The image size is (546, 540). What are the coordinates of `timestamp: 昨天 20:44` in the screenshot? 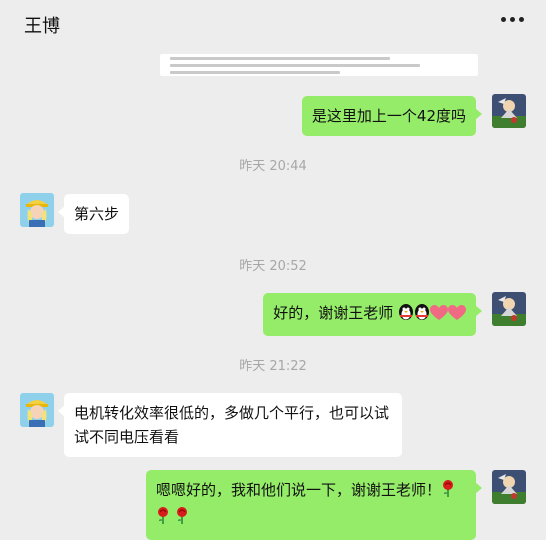 It's located at (273, 166).